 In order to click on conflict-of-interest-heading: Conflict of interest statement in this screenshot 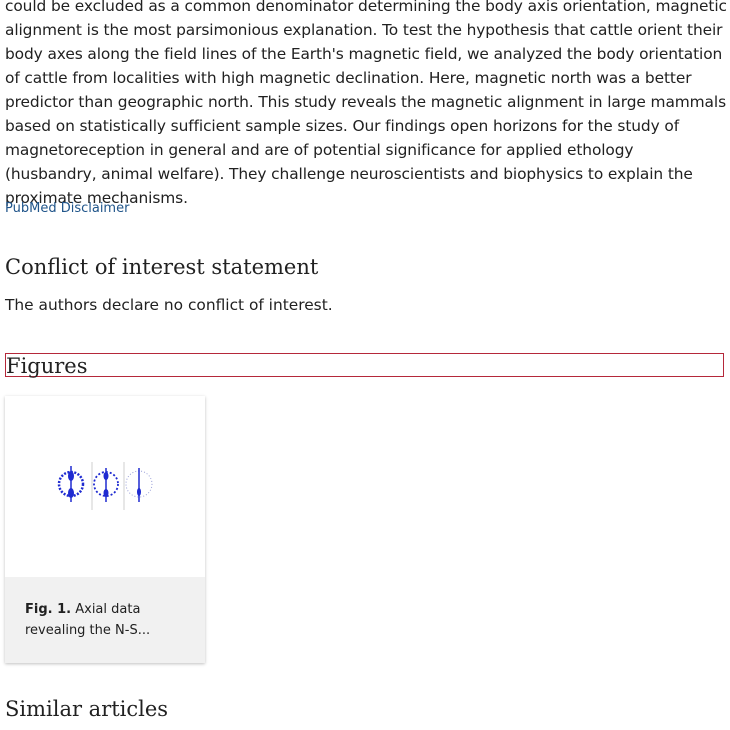, I will do `click(162, 267)`.